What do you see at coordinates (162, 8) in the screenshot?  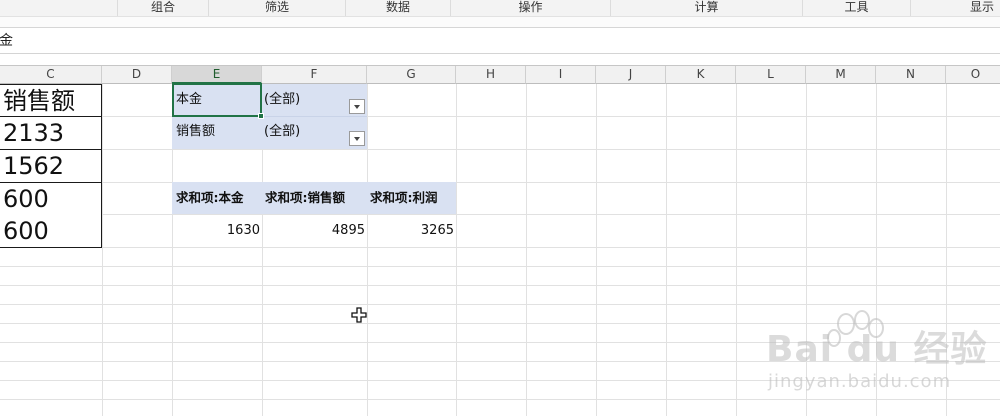 I see `ribbon-group-group: 组合` at bounding box center [162, 8].